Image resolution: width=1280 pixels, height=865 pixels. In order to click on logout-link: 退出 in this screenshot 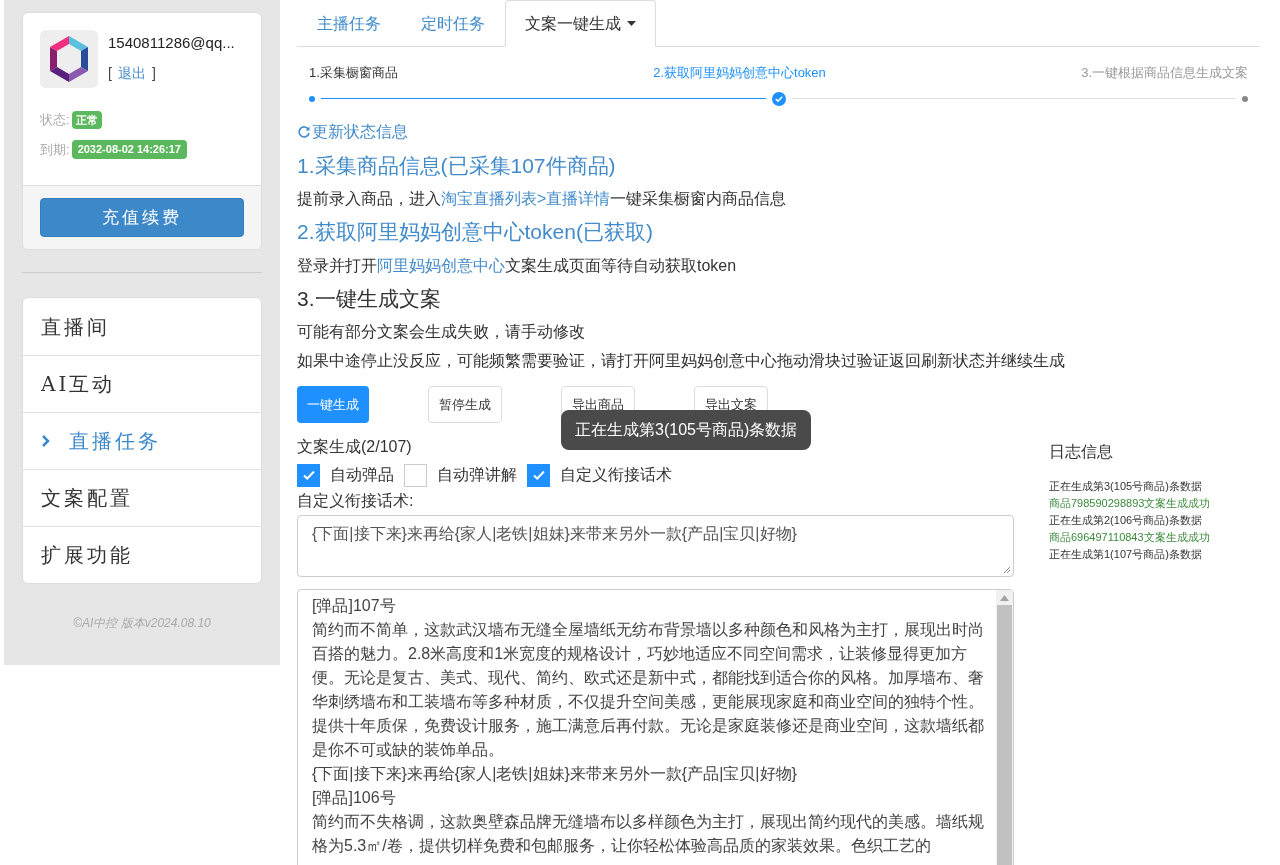, I will do `click(131, 73)`.